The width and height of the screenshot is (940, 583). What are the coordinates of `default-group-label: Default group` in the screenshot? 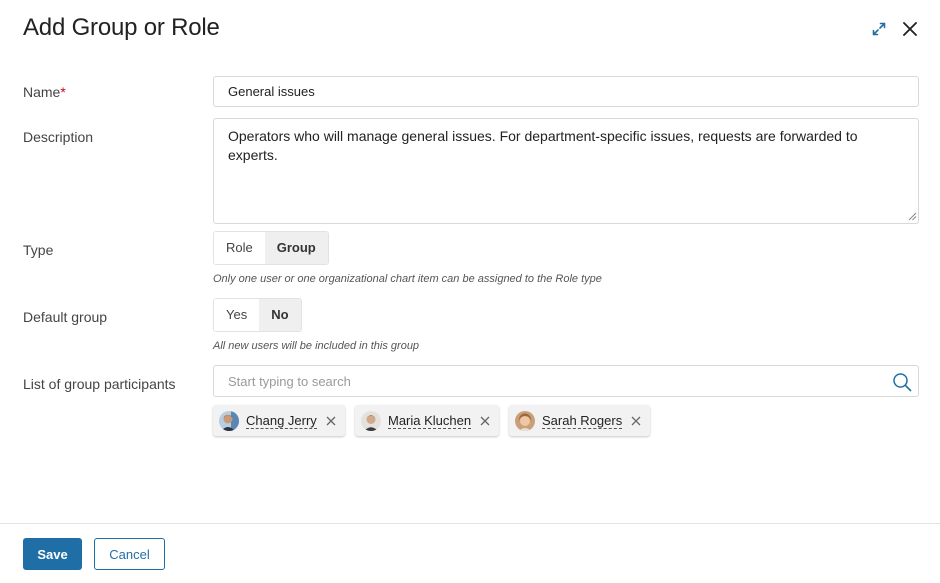 It's located at (65, 317).